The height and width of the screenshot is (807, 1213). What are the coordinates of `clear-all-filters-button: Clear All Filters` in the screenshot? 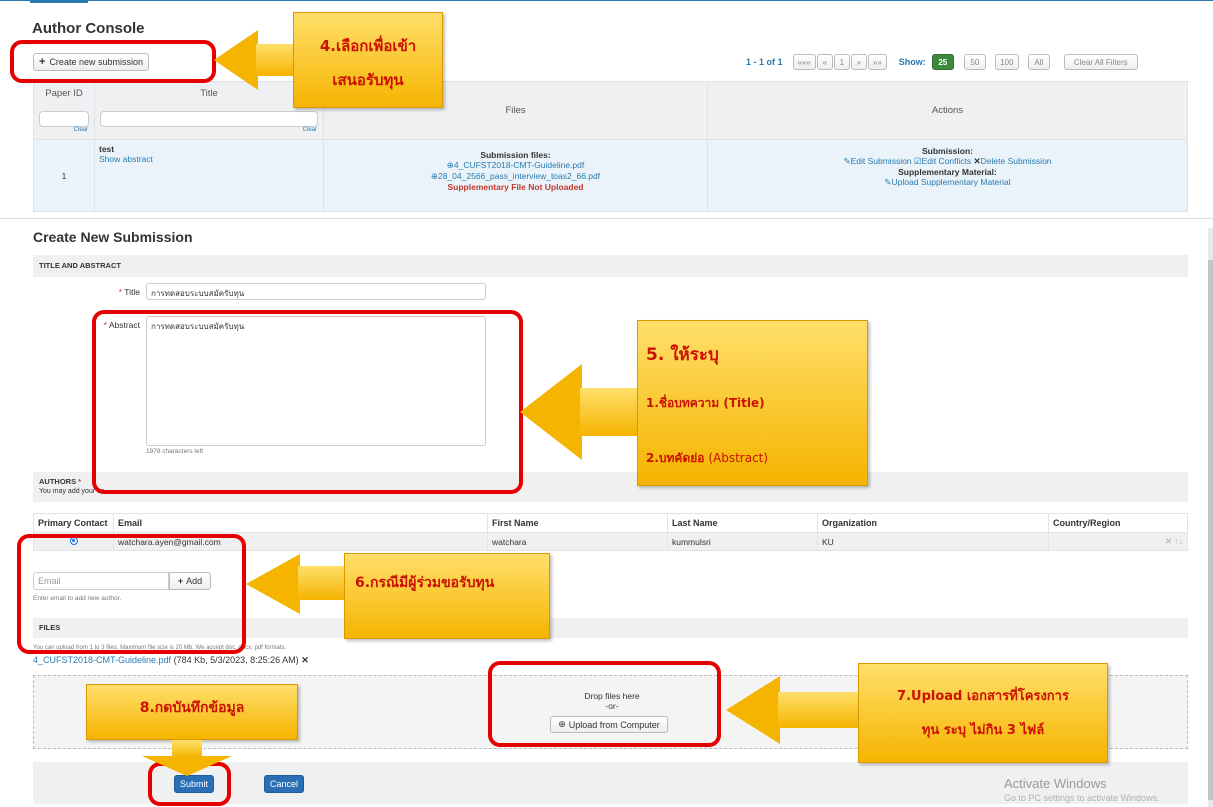 It's located at (1100, 62).